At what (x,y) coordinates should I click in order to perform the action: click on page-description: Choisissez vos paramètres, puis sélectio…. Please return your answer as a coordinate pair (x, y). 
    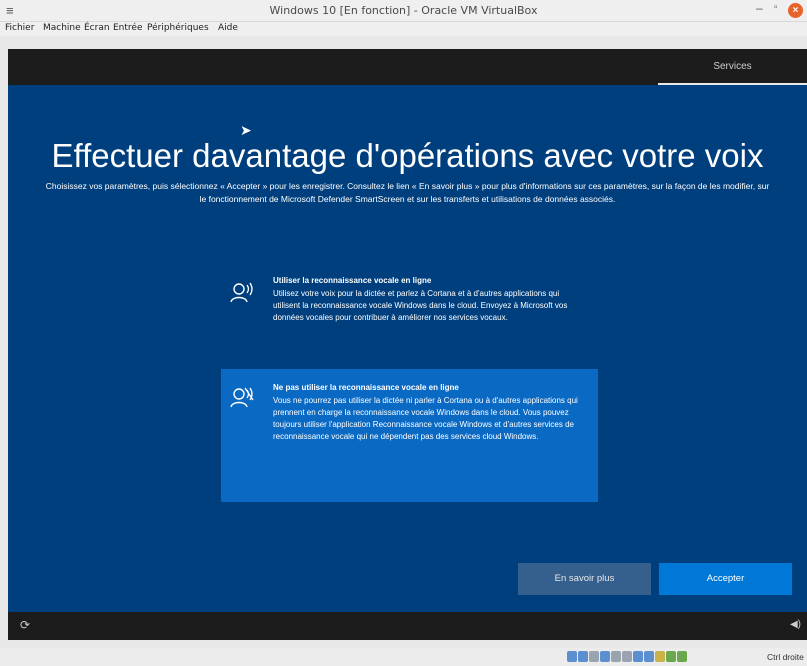
    Looking at the image, I should click on (407, 192).